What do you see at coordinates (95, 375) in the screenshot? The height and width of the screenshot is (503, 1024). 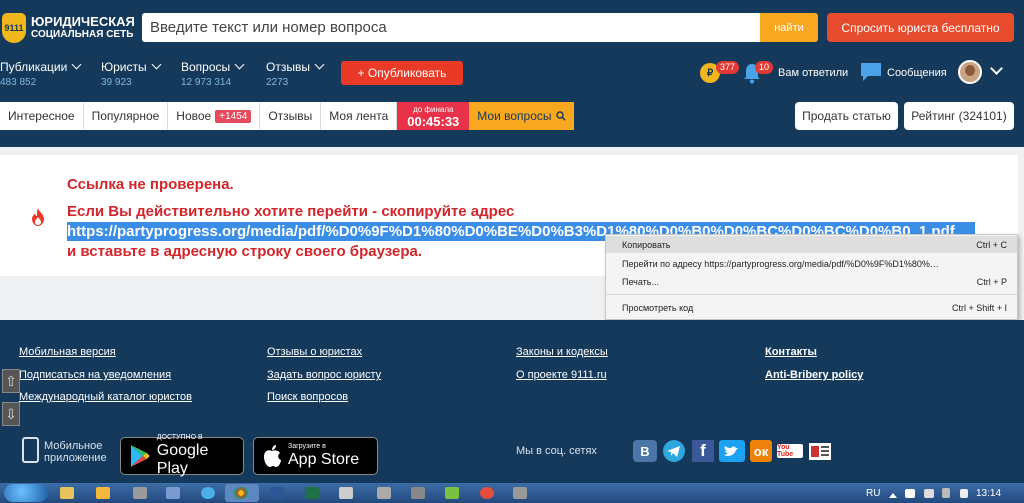 I see `footer-link-subscribe: Подписаться на уведомления` at bounding box center [95, 375].